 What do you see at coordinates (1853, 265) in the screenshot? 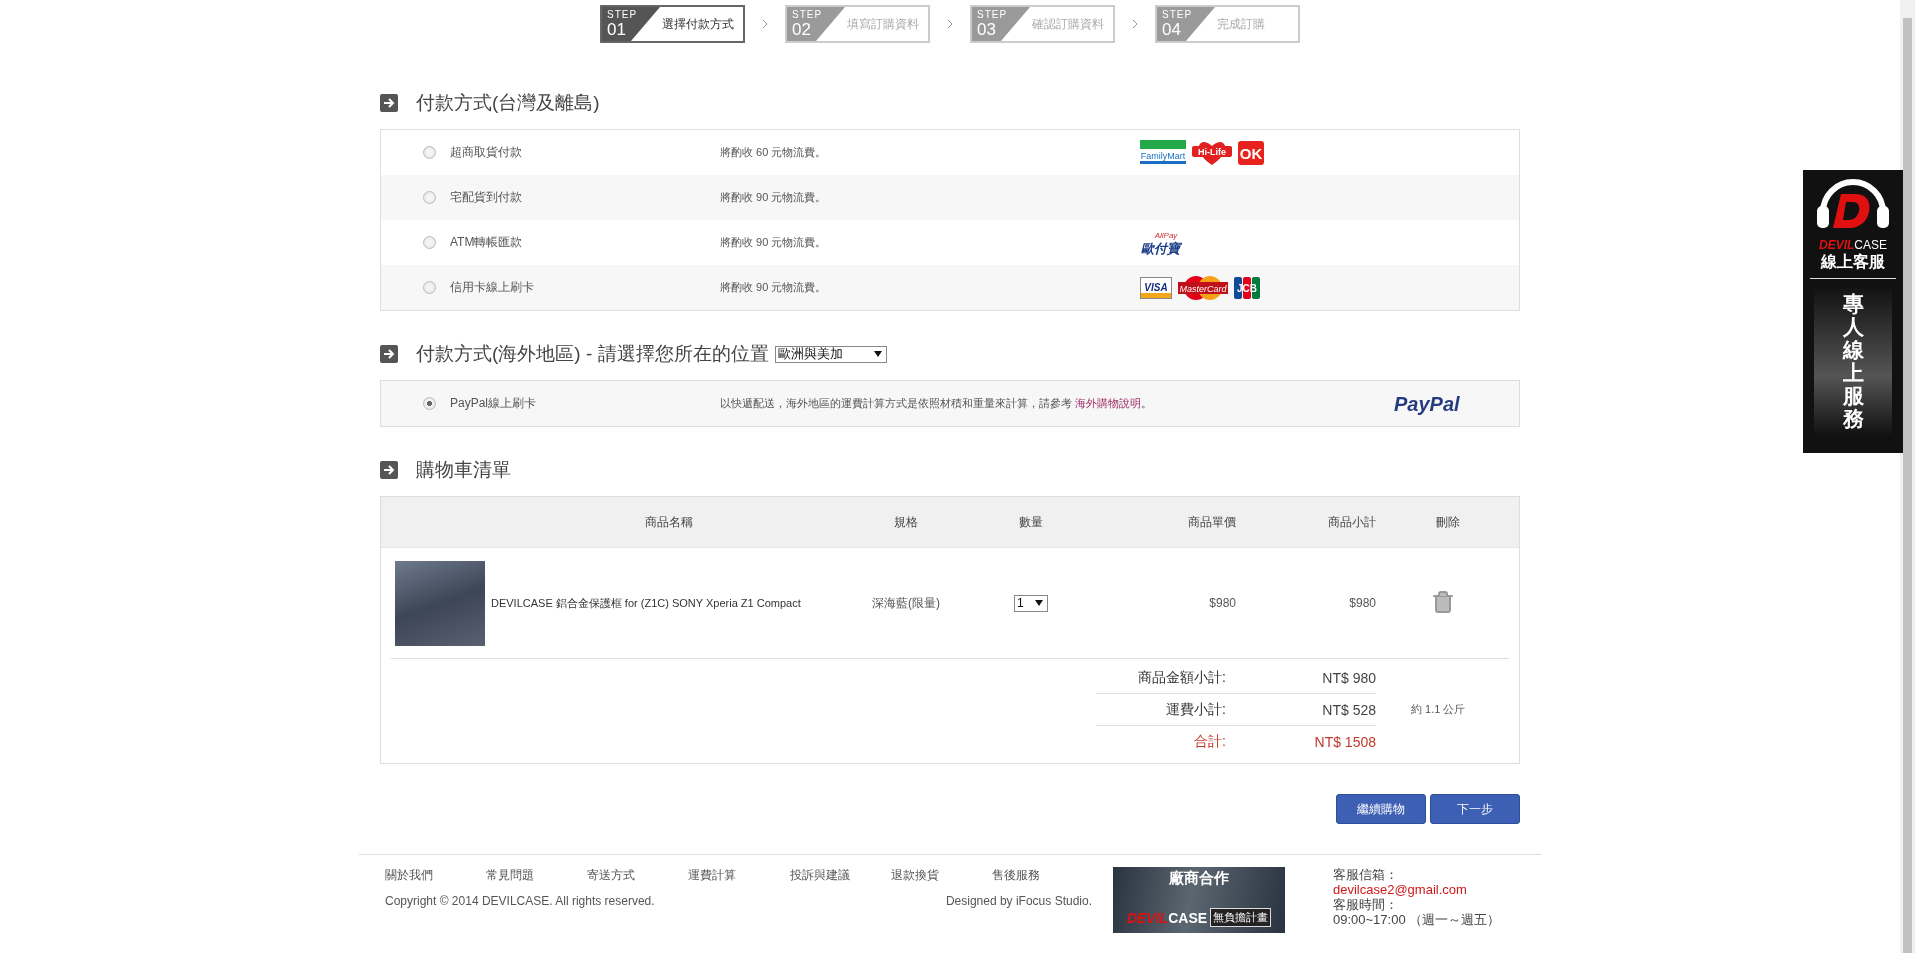
I see `widget-title: 線上客服` at bounding box center [1853, 265].